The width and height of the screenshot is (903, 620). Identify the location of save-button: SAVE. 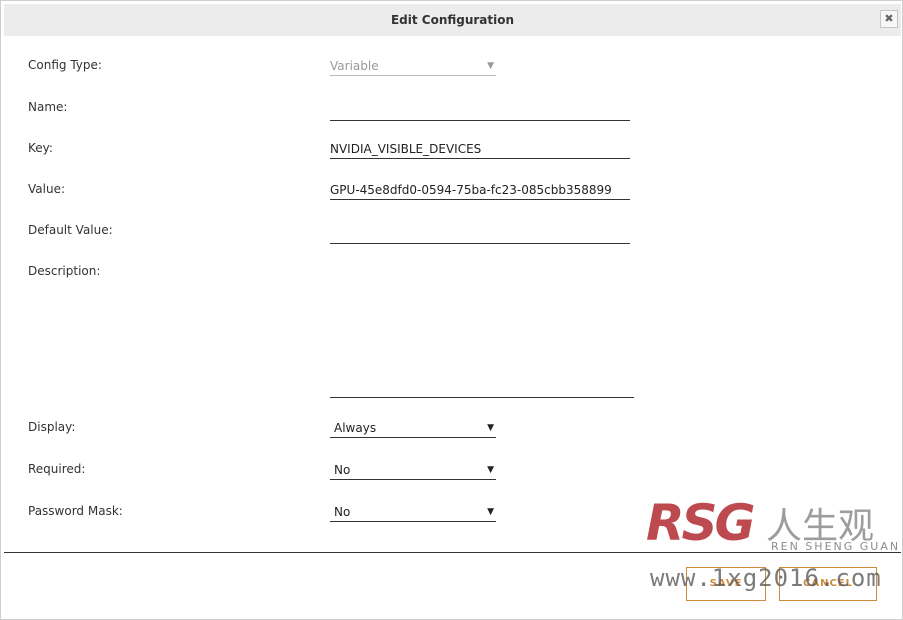
(726, 584).